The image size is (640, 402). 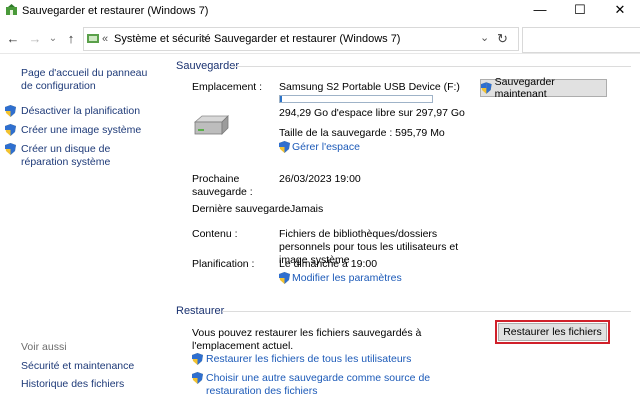 I want to click on up-arrow-icon: ↑, so click(x=71, y=39).